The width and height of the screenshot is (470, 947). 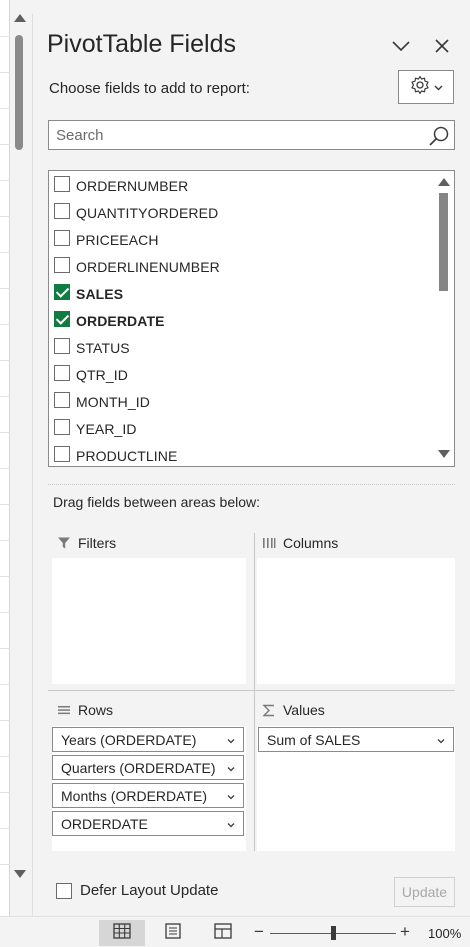 I want to click on close-icon, so click(x=442, y=46).